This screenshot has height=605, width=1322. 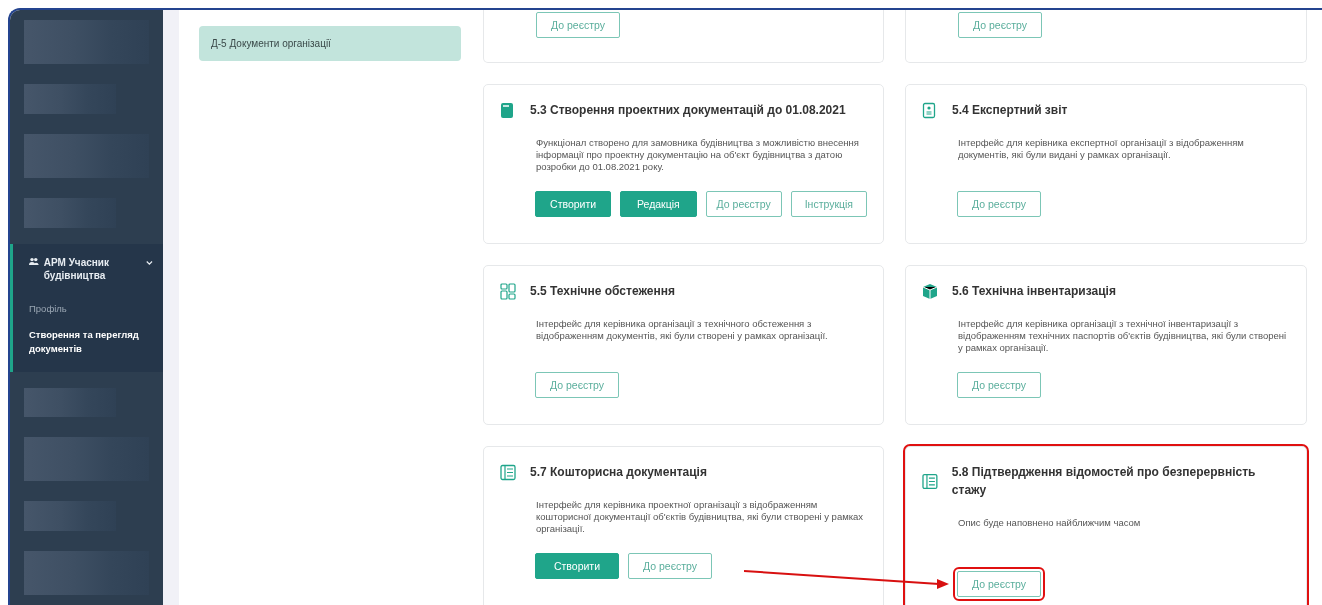 I want to click on menu-item: Профіль, so click(x=91, y=308).